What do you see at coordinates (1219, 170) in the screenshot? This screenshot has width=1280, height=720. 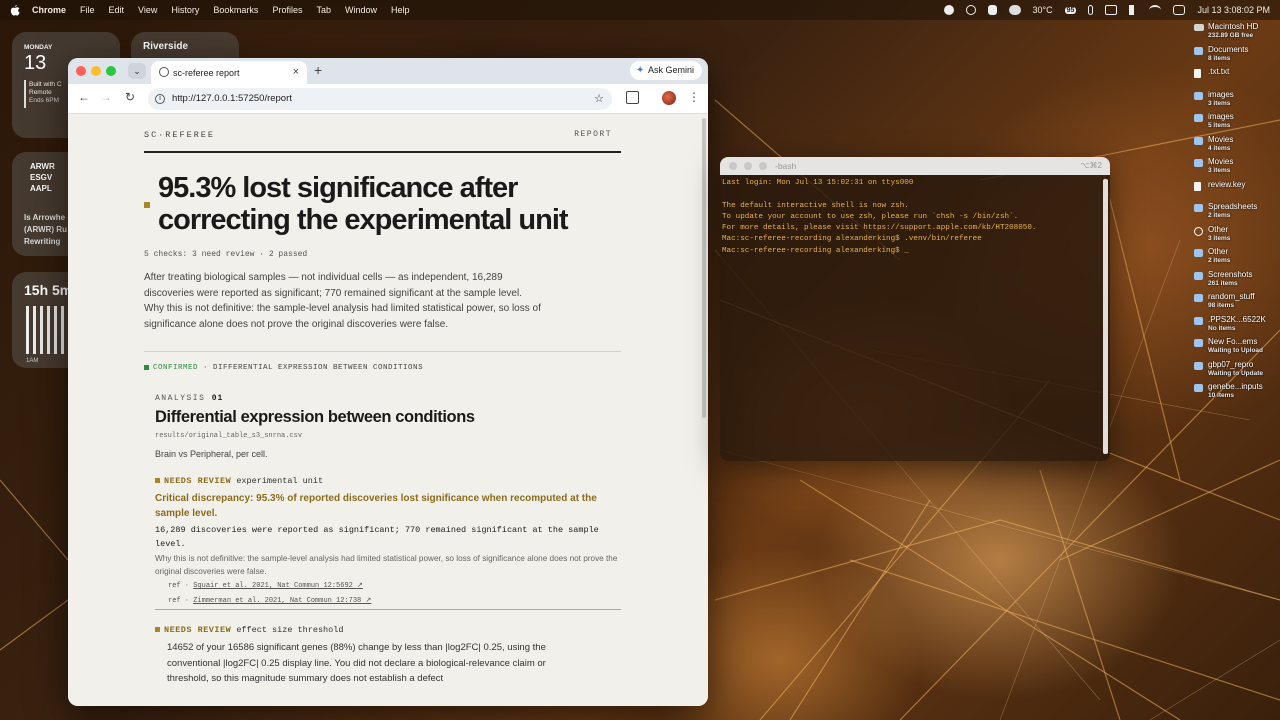 I see `desktop-icon-subtitle: 3 items` at bounding box center [1219, 170].